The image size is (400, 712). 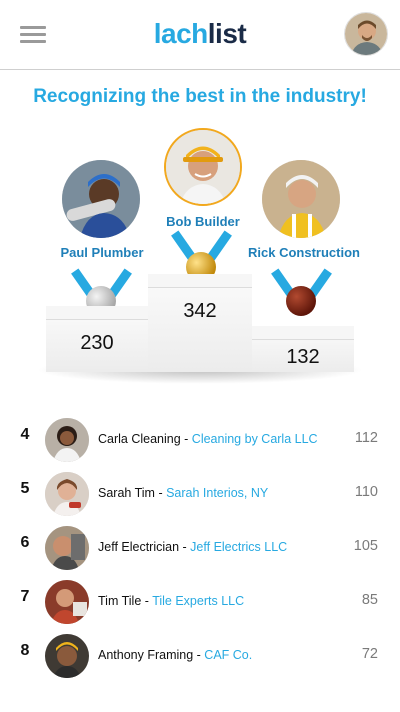 What do you see at coordinates (120, 601) in the screenshot?
I see `person-name: Tim Tile` at bounding box center [120, 601].